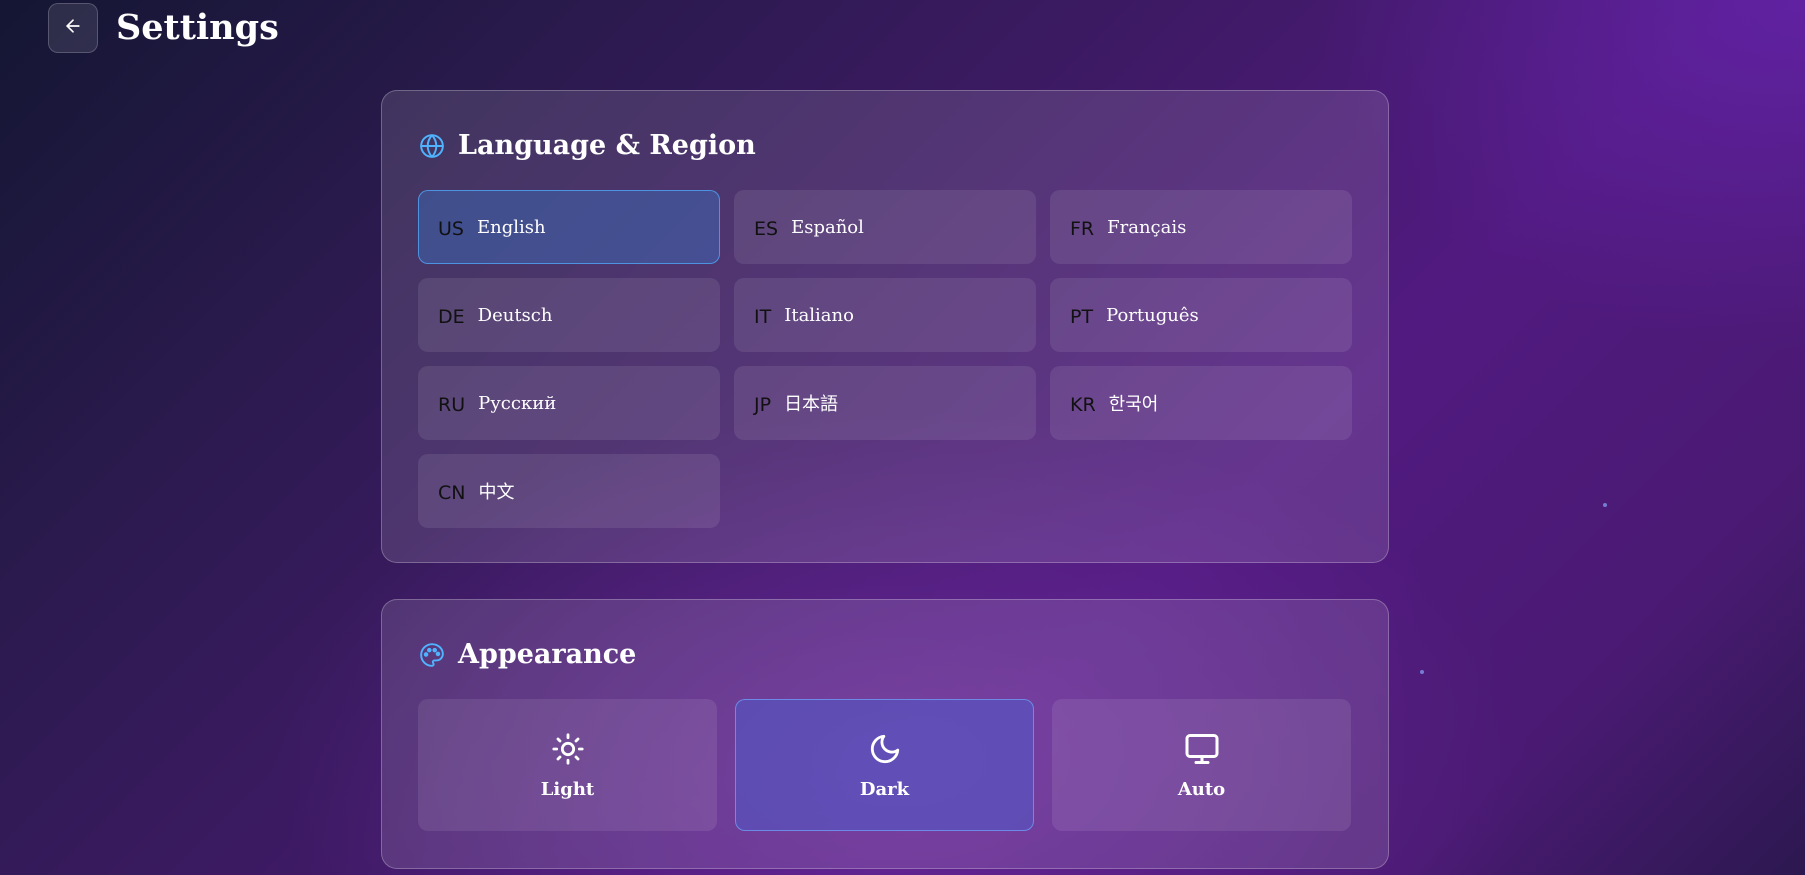 This screenshot has width=1805, height=875. Describe the element at coordinates (1201, 315) in the screenshot. I see `language-option-portuguese: PT Português` at that location.